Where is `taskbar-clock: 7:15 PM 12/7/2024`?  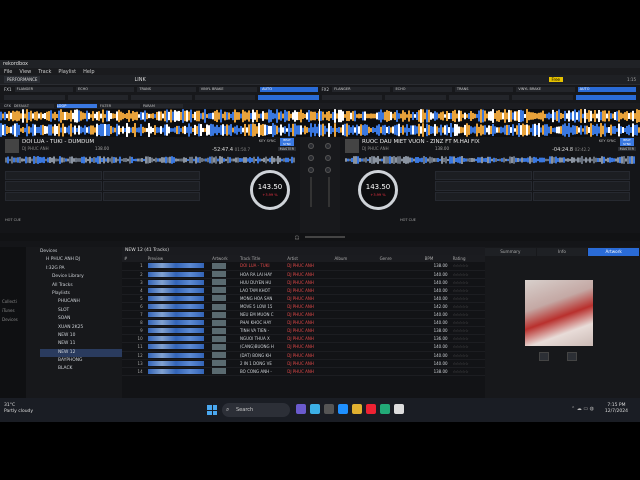 taskbar-clock: 7:15 PM 12/7/2024 is located at coordinates (616, 409).